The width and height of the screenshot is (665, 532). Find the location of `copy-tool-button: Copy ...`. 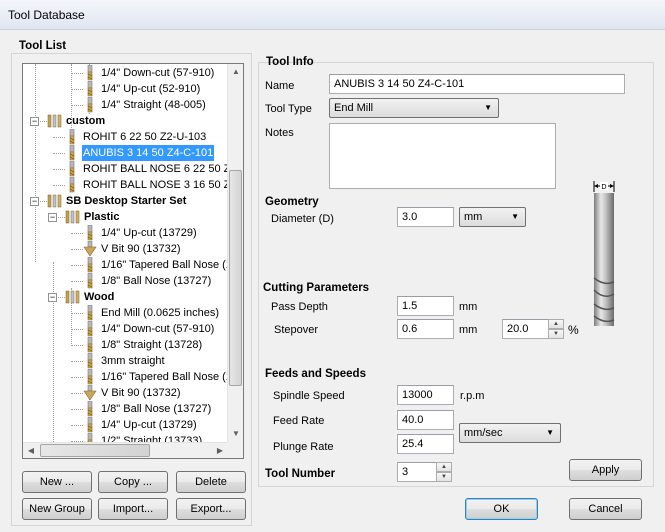

copy-tool-button: Copy ... is located at coordinates (133, 482).